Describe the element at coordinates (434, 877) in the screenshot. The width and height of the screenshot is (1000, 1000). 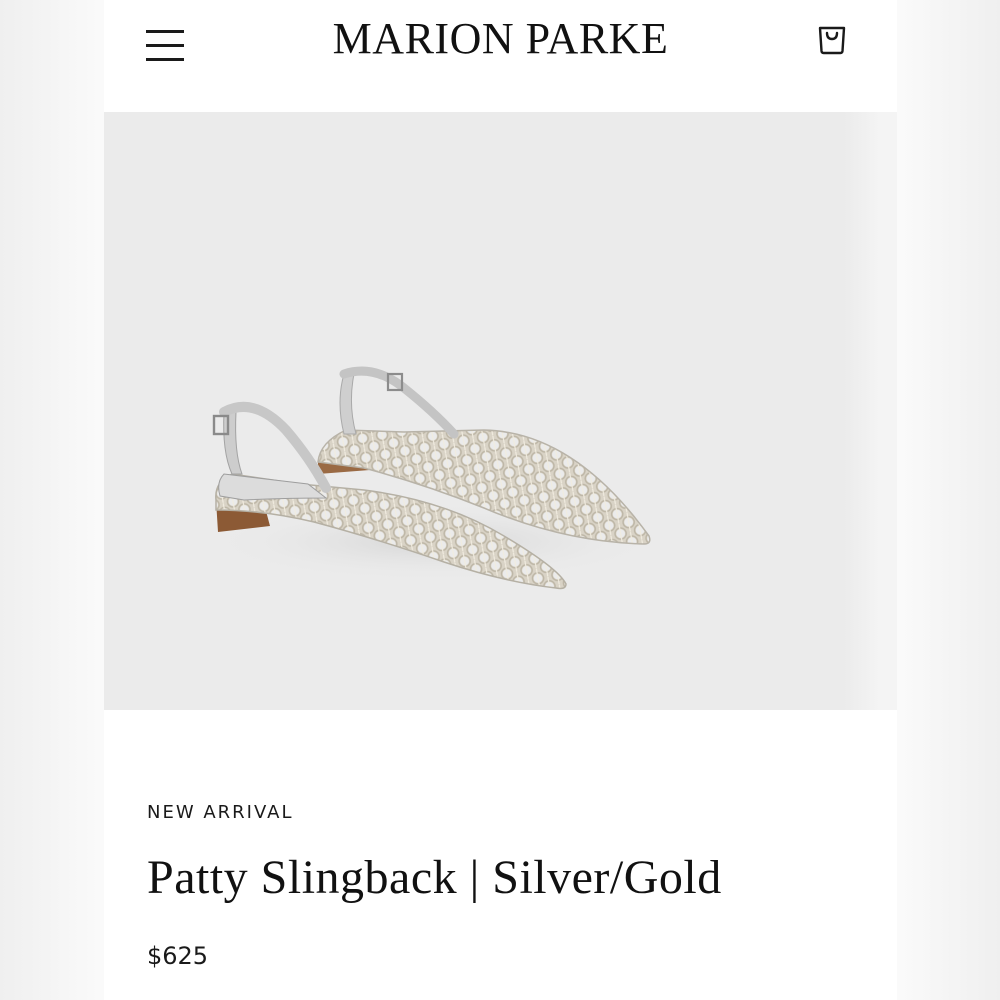
I see `product-title: Patty Slingback | Silver/Gold` at that location.